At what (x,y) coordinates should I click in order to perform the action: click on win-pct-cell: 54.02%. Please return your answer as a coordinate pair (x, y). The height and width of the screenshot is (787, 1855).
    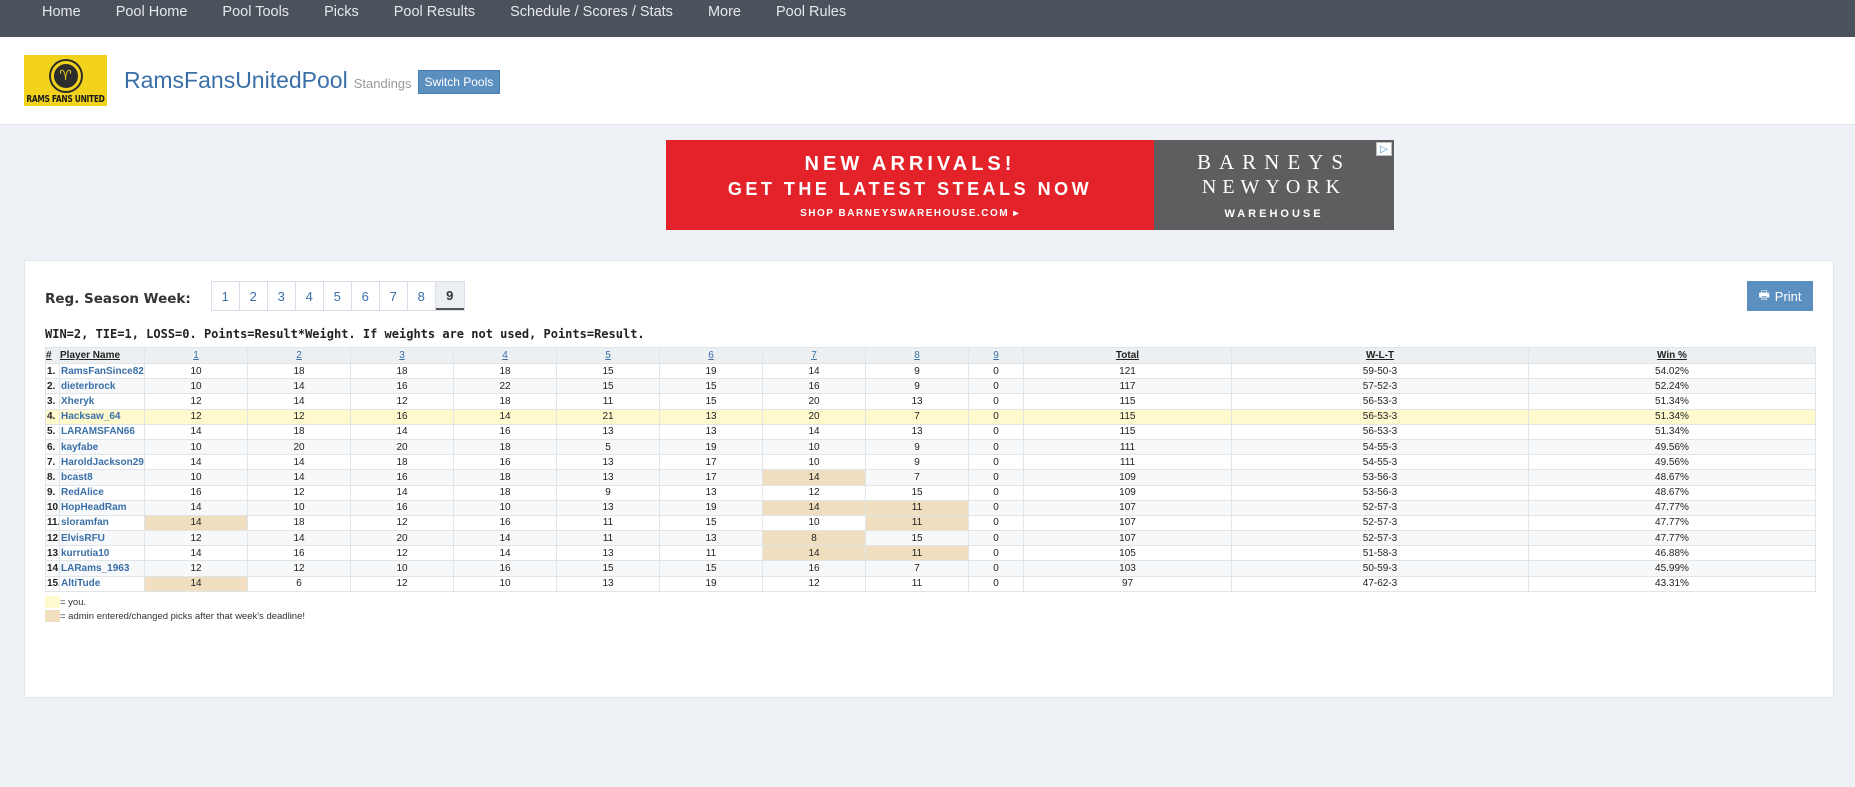
    Looking at the image, I should click on (1672, 371).